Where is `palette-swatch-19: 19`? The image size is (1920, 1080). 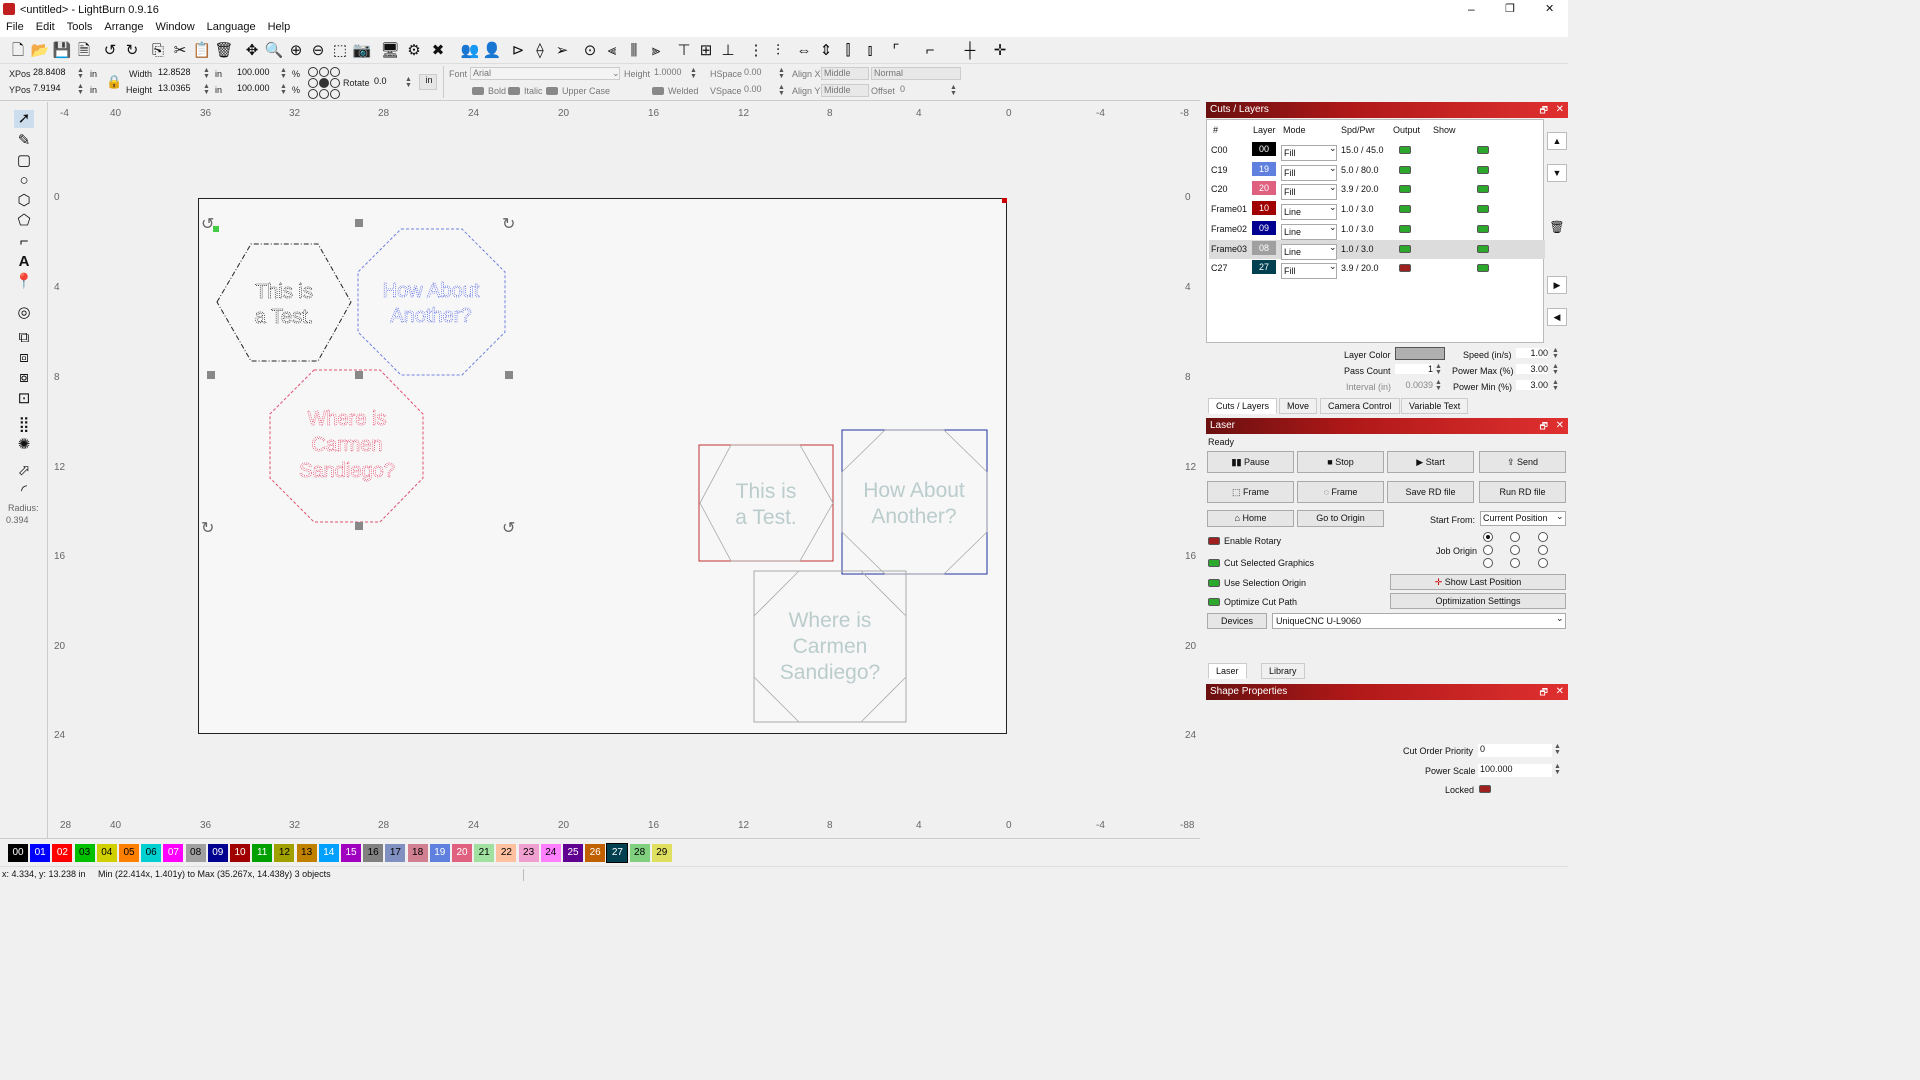 palette-swatch-19: 19 is located at coordinates (439, 853).